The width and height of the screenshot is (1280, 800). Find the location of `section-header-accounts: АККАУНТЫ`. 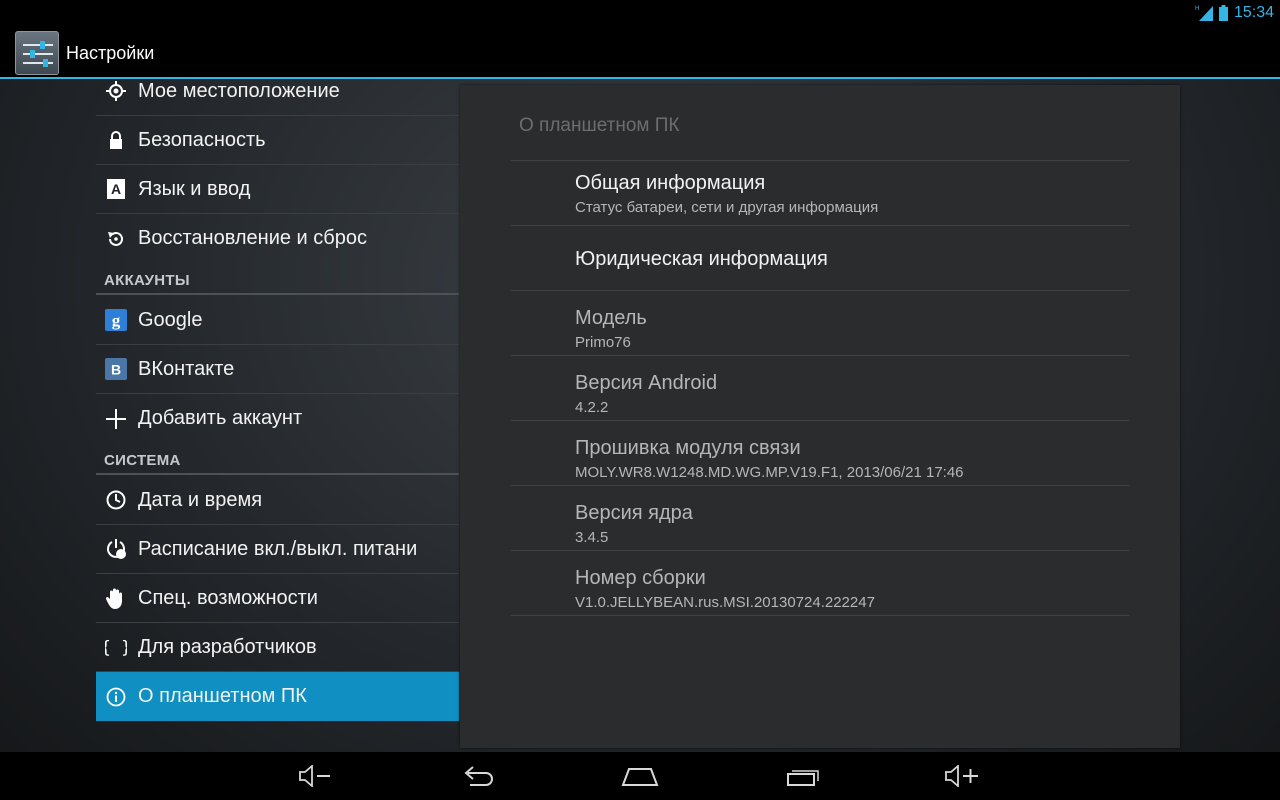

section-header-accounts: АККАУНТЫ is located at coordinates (277, 279).